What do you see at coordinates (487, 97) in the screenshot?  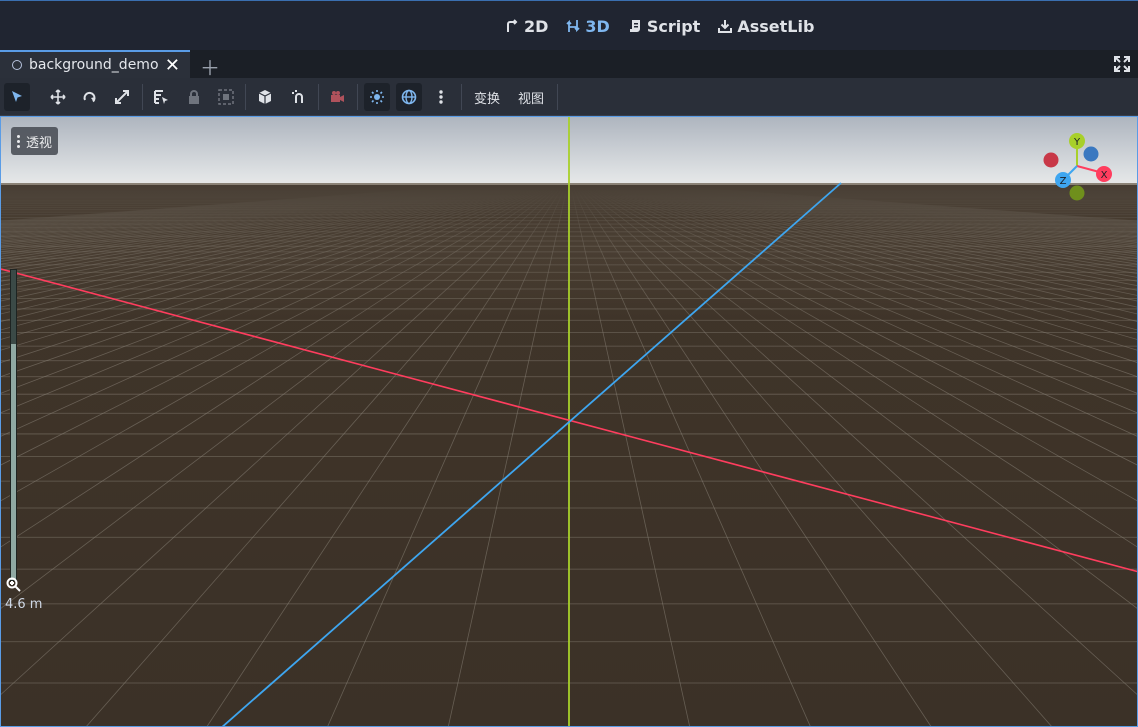 I see `transform-menu: 变换` at bounding box center [487, 97].